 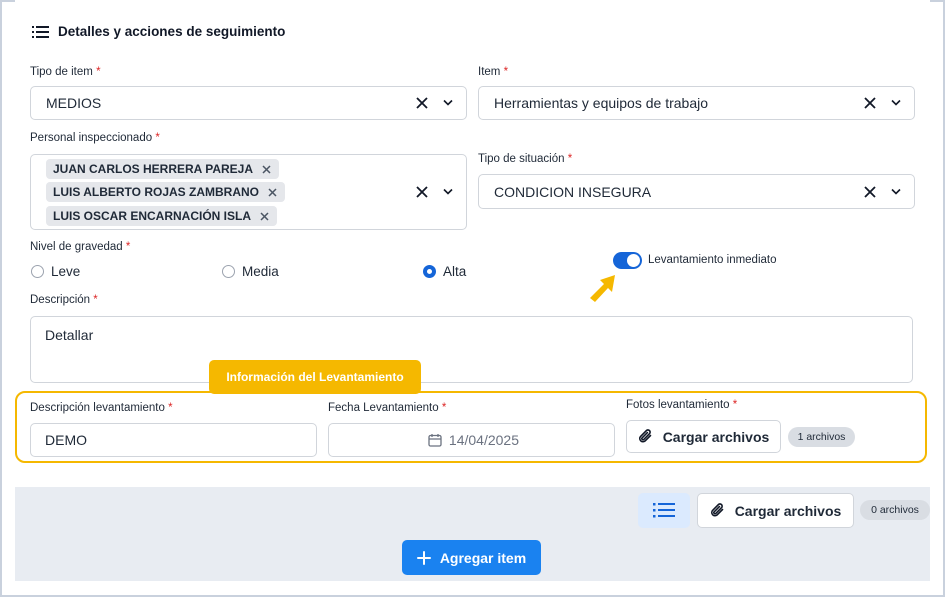 I want to click on item-select: Herramientas y equipos de trabajo, so click(x=696, y=103).